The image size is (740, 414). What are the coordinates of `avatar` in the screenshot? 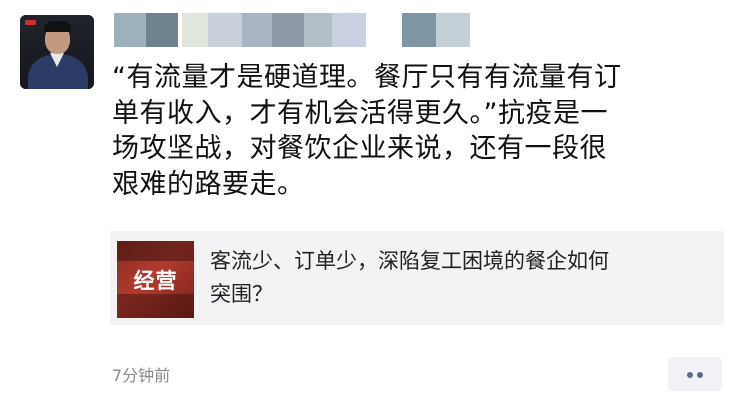 It's located at (57, 52).